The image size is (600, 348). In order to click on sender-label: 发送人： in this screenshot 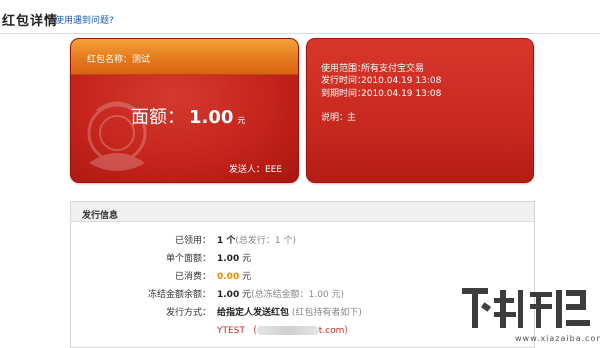, I will do `click(246, 170)`.